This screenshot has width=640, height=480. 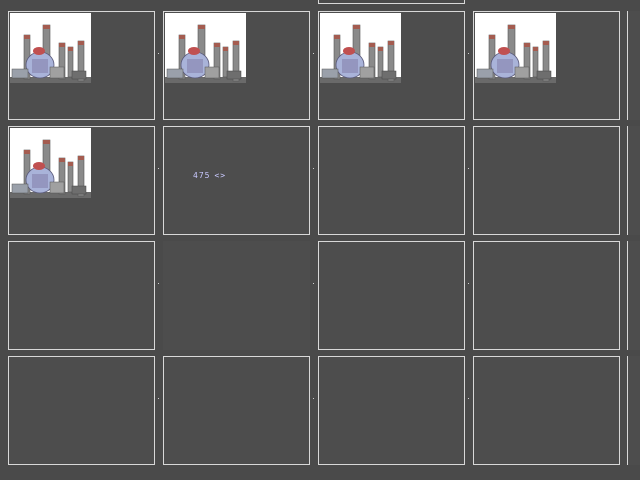 I want to click on grid-cell-r2c4, so click(x=546, y=180).